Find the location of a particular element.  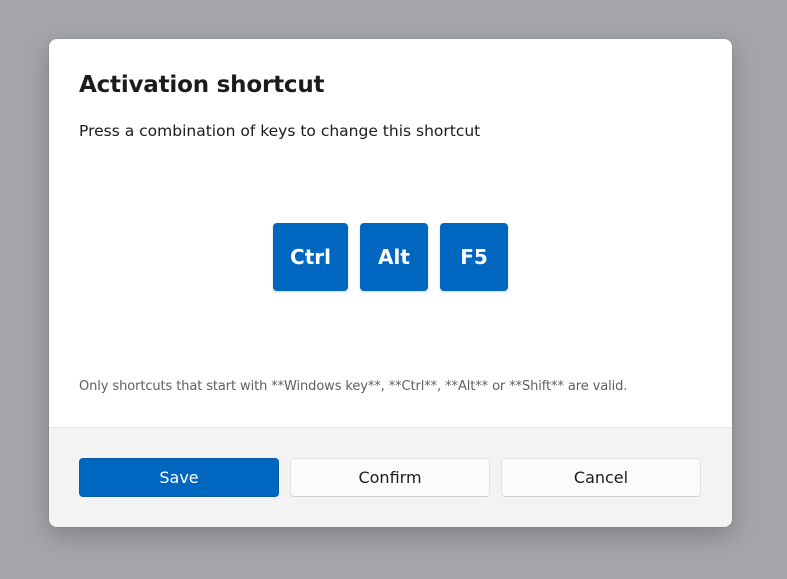

dialog-footer: Save Confirm Cancel is located at coordinates (390, 477).